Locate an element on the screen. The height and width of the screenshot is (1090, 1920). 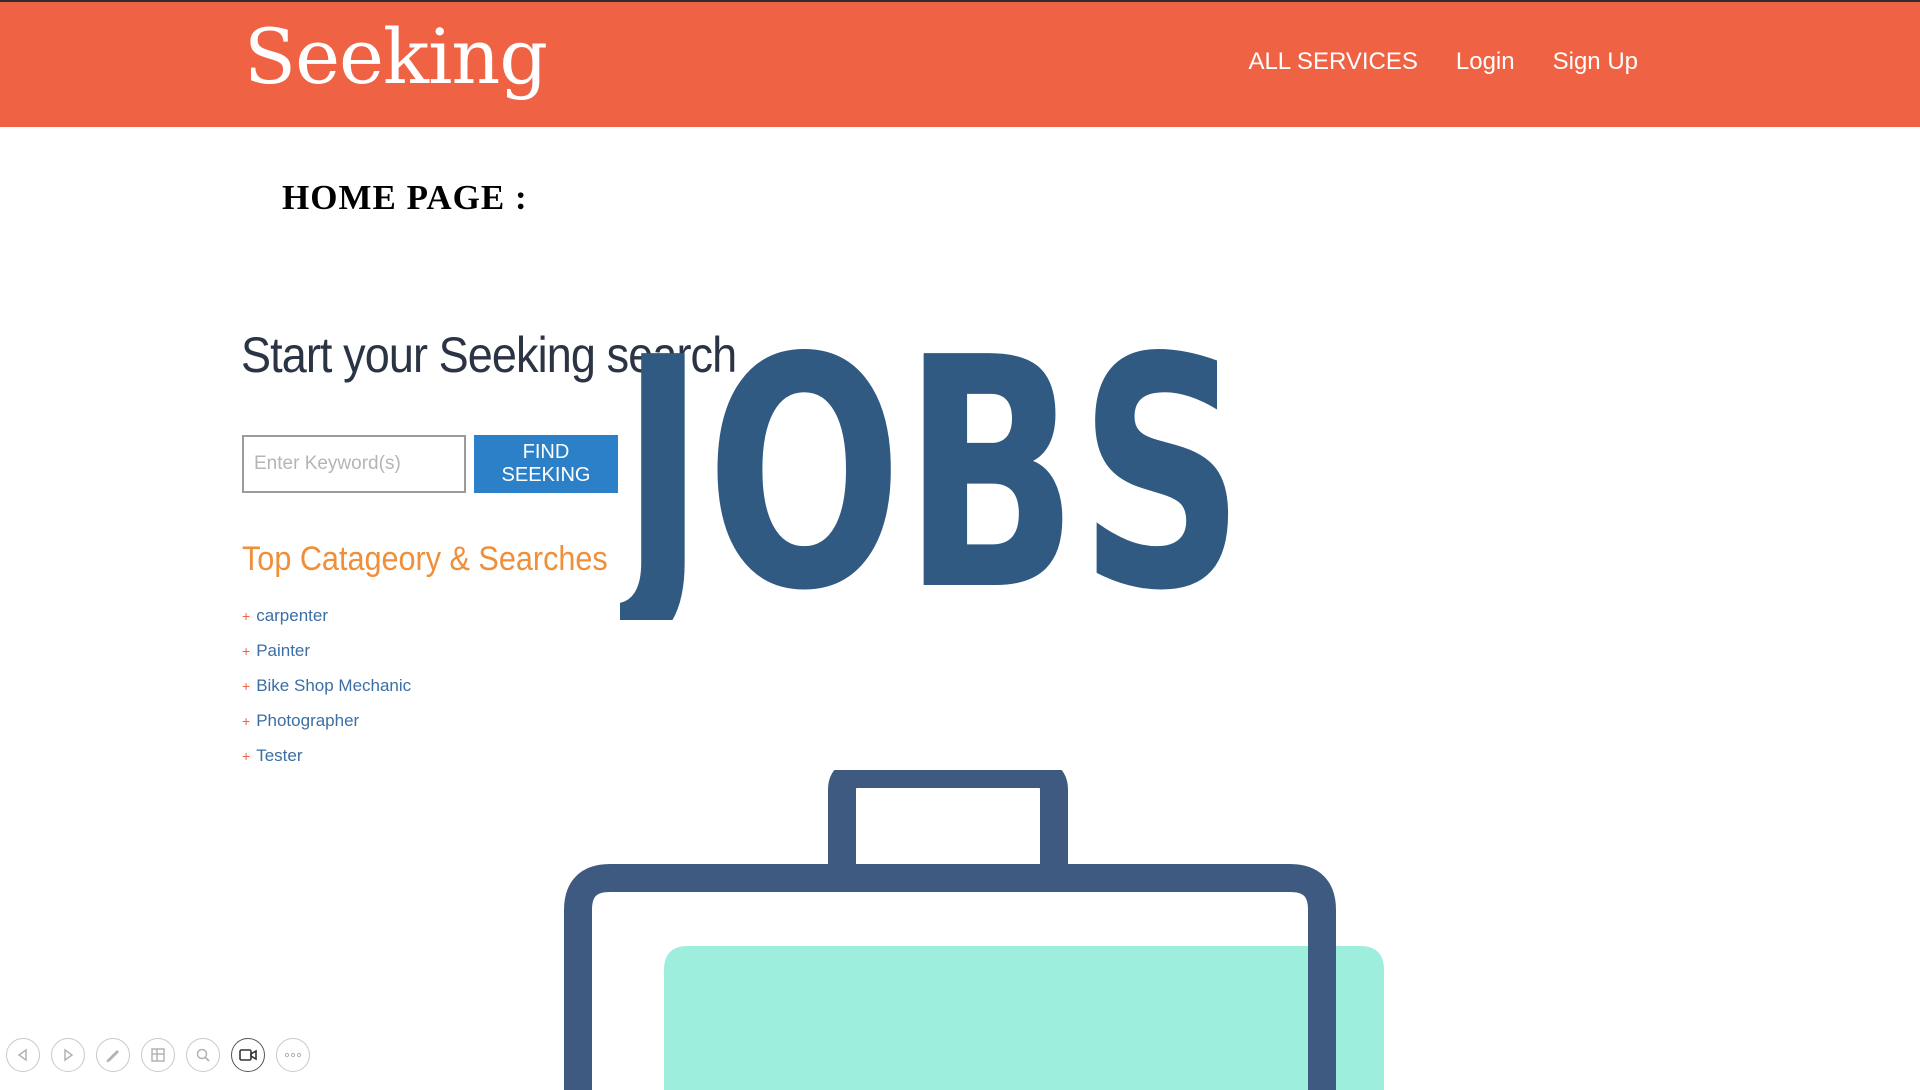
video-camera-icon is located at coordinates (248, 1055).